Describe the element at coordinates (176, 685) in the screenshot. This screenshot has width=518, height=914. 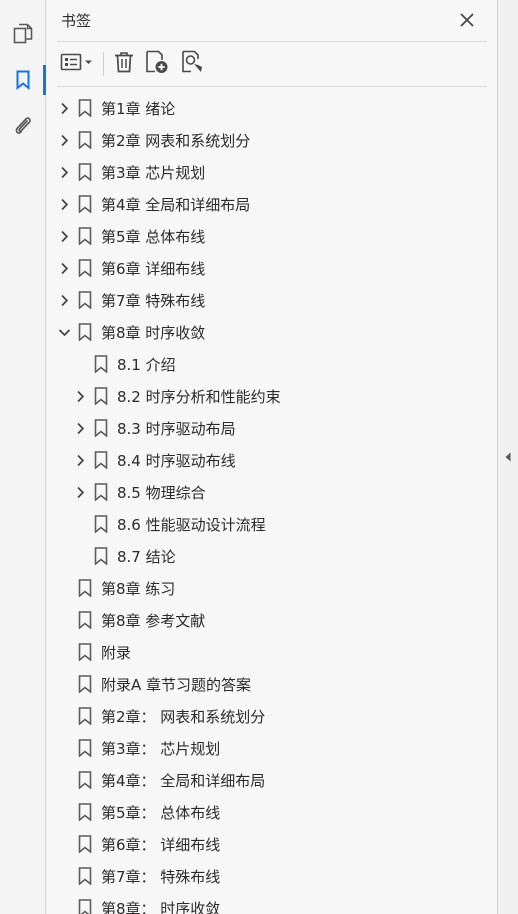
I see `bookmark-label: 附录A 章节习题的答案` at that location.